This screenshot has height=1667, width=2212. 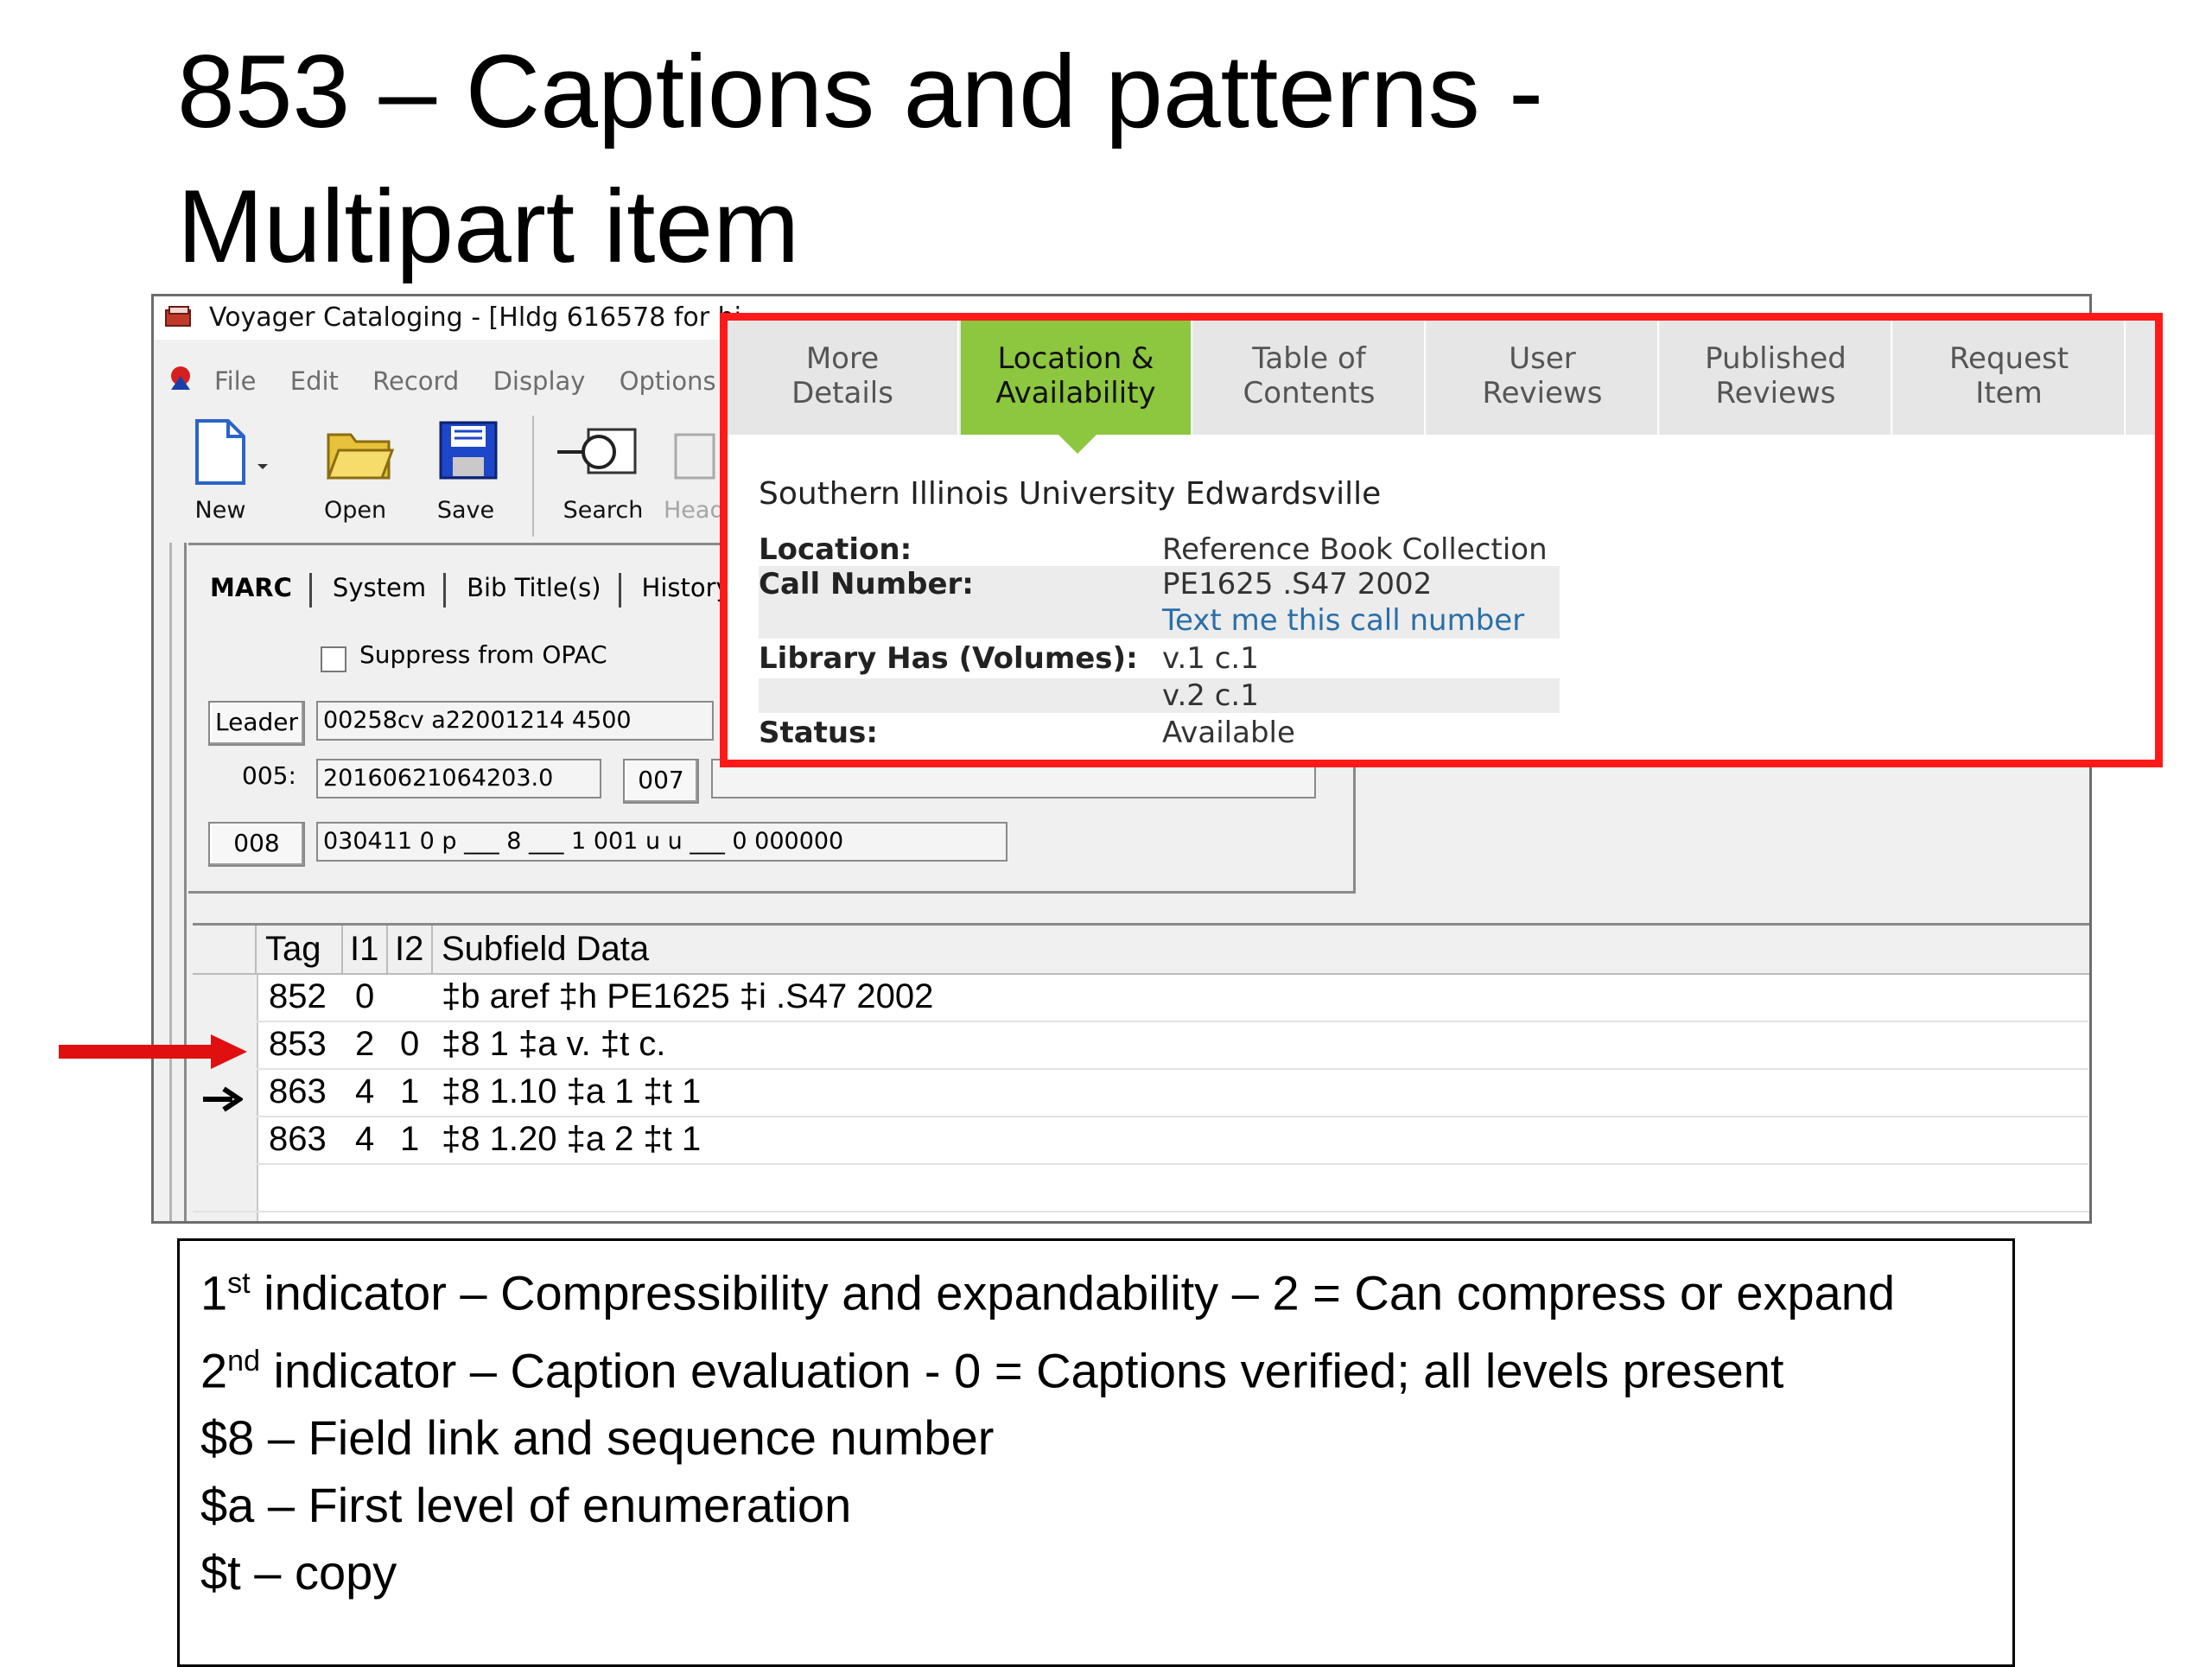 I want to click on leader-field: 00258cv a22001214 4500, so click(x=515, y=721).